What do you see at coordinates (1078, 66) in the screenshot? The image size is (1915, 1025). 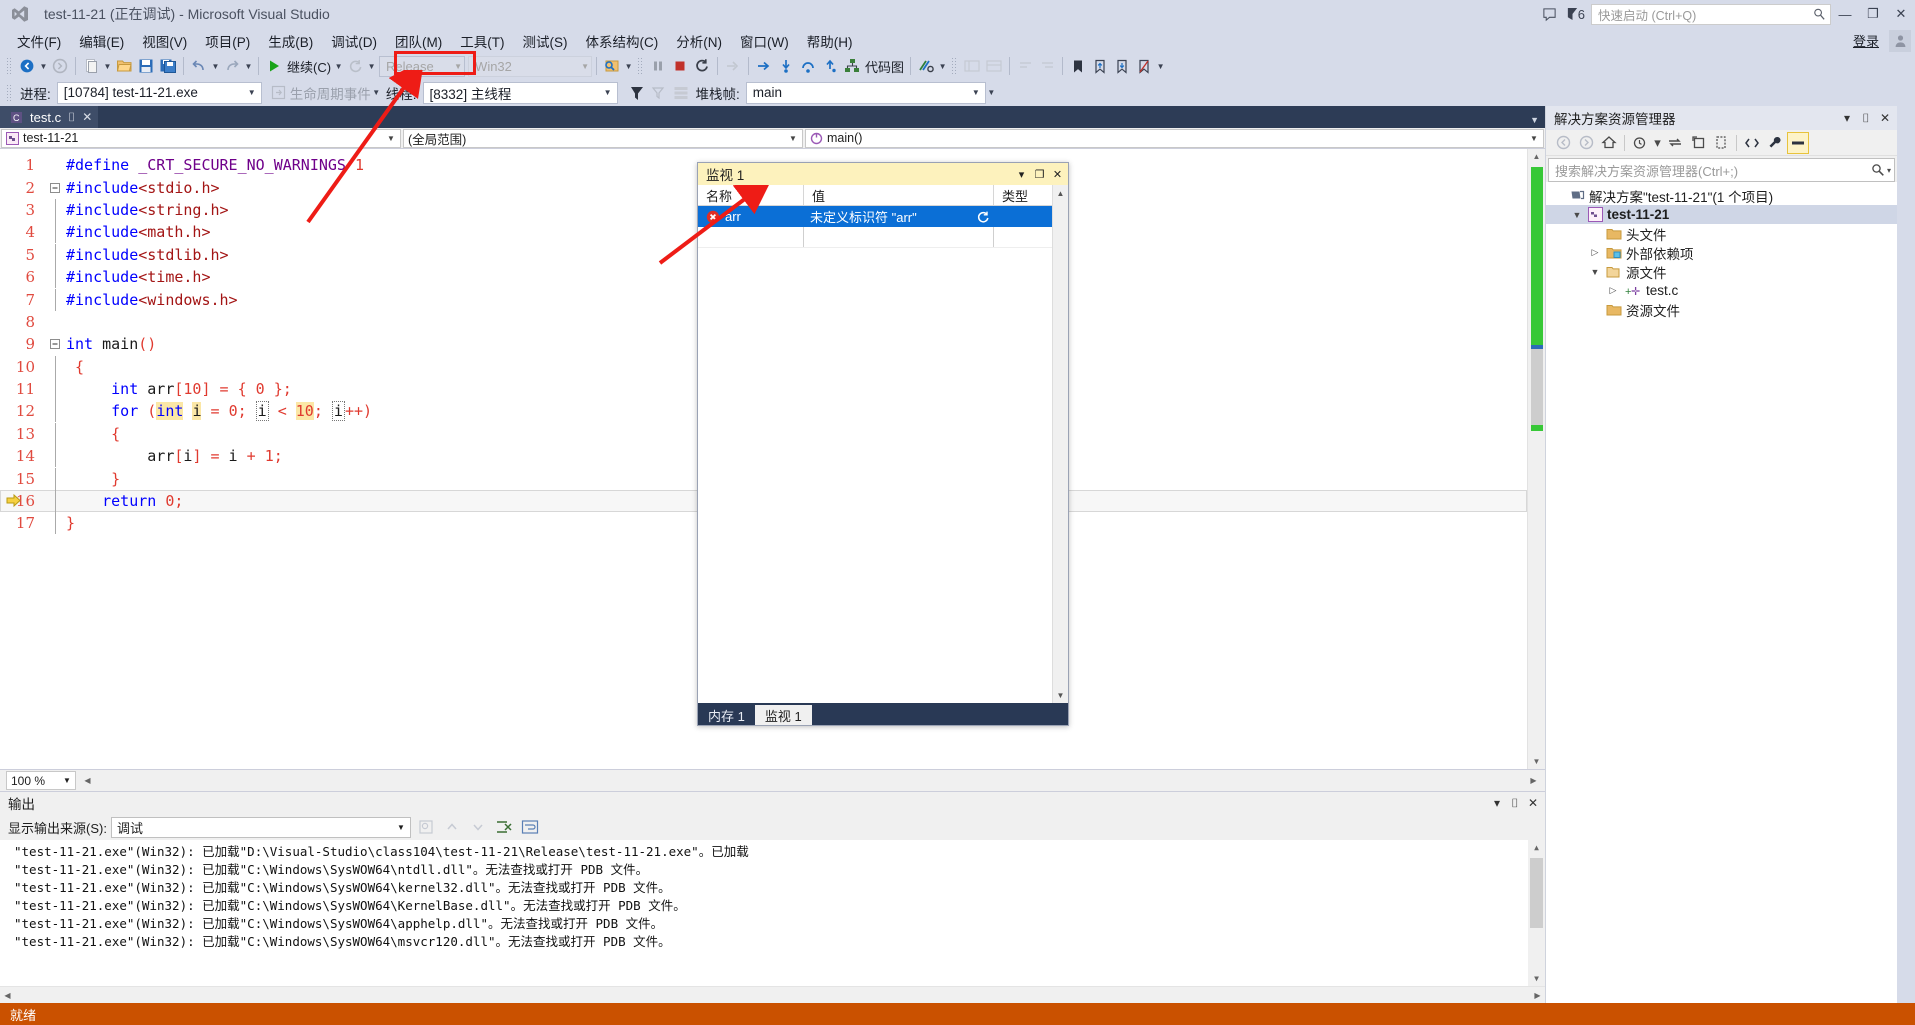 I see `bookmark-icon` at bounding box center [1078, 66].